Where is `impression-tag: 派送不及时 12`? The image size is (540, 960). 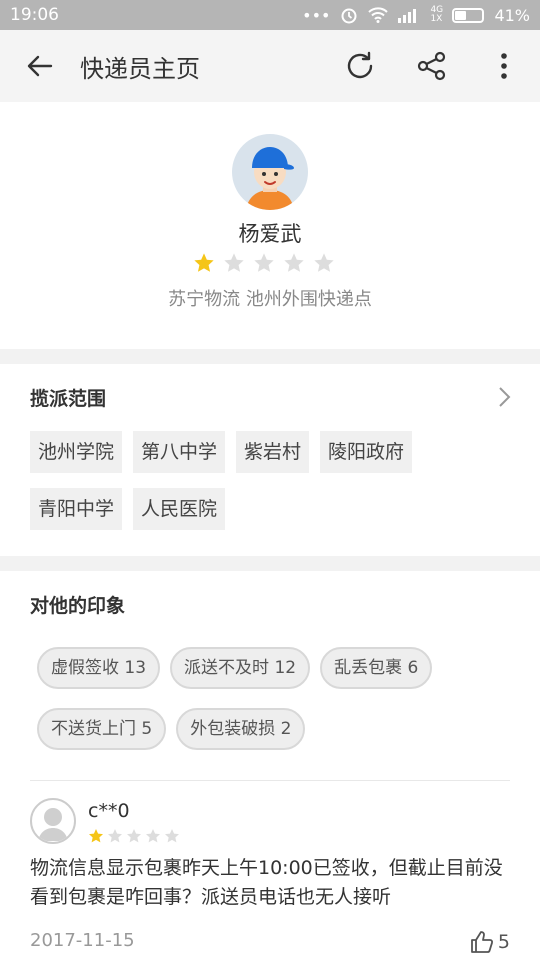 impression-tag: 派送不及时 12 is located at coordinates (240, 668).